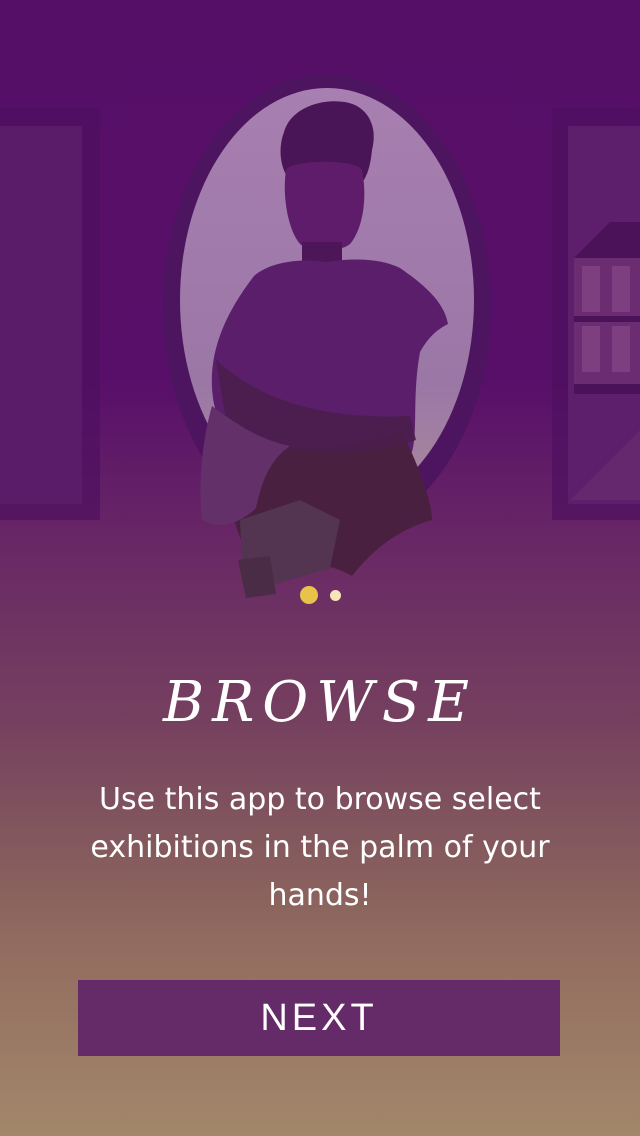 Image resolution: width=640 pixels, height=1136 pixels. What do you see at coordinates (50, 314) in the screenshot?
I see `left-wall-frame` at bounding box center [50, 314].